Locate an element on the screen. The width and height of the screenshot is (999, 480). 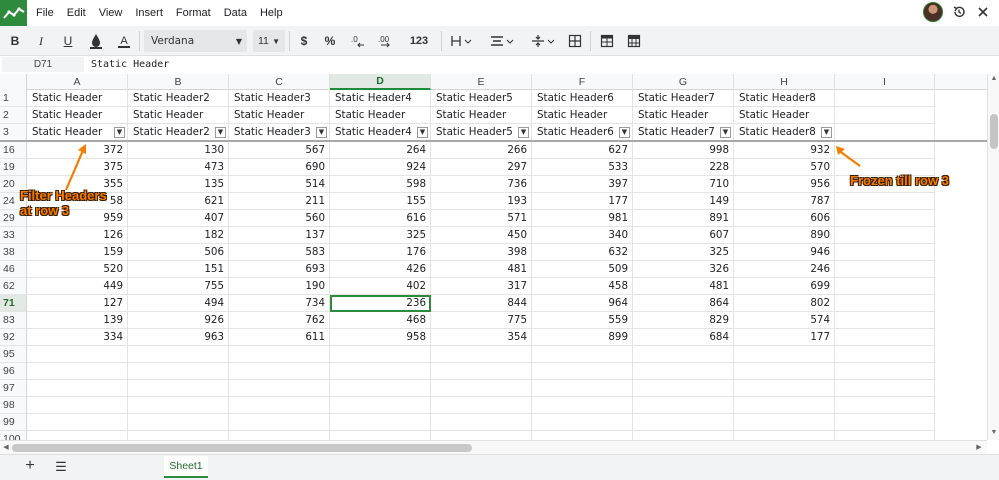
history-icon is located at coordinates (959, 12).